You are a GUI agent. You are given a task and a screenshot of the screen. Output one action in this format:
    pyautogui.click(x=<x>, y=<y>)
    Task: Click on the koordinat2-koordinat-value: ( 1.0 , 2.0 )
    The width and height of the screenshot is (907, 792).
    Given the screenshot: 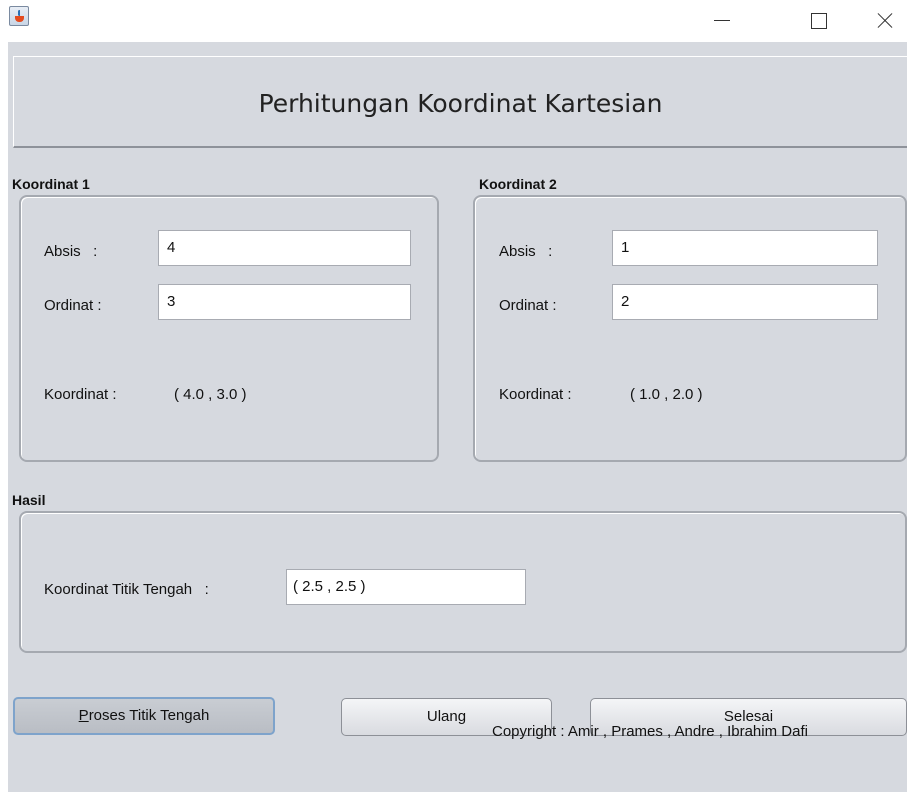 What is the action you would take?
    pyautogui.click(x=666, y=394)
    